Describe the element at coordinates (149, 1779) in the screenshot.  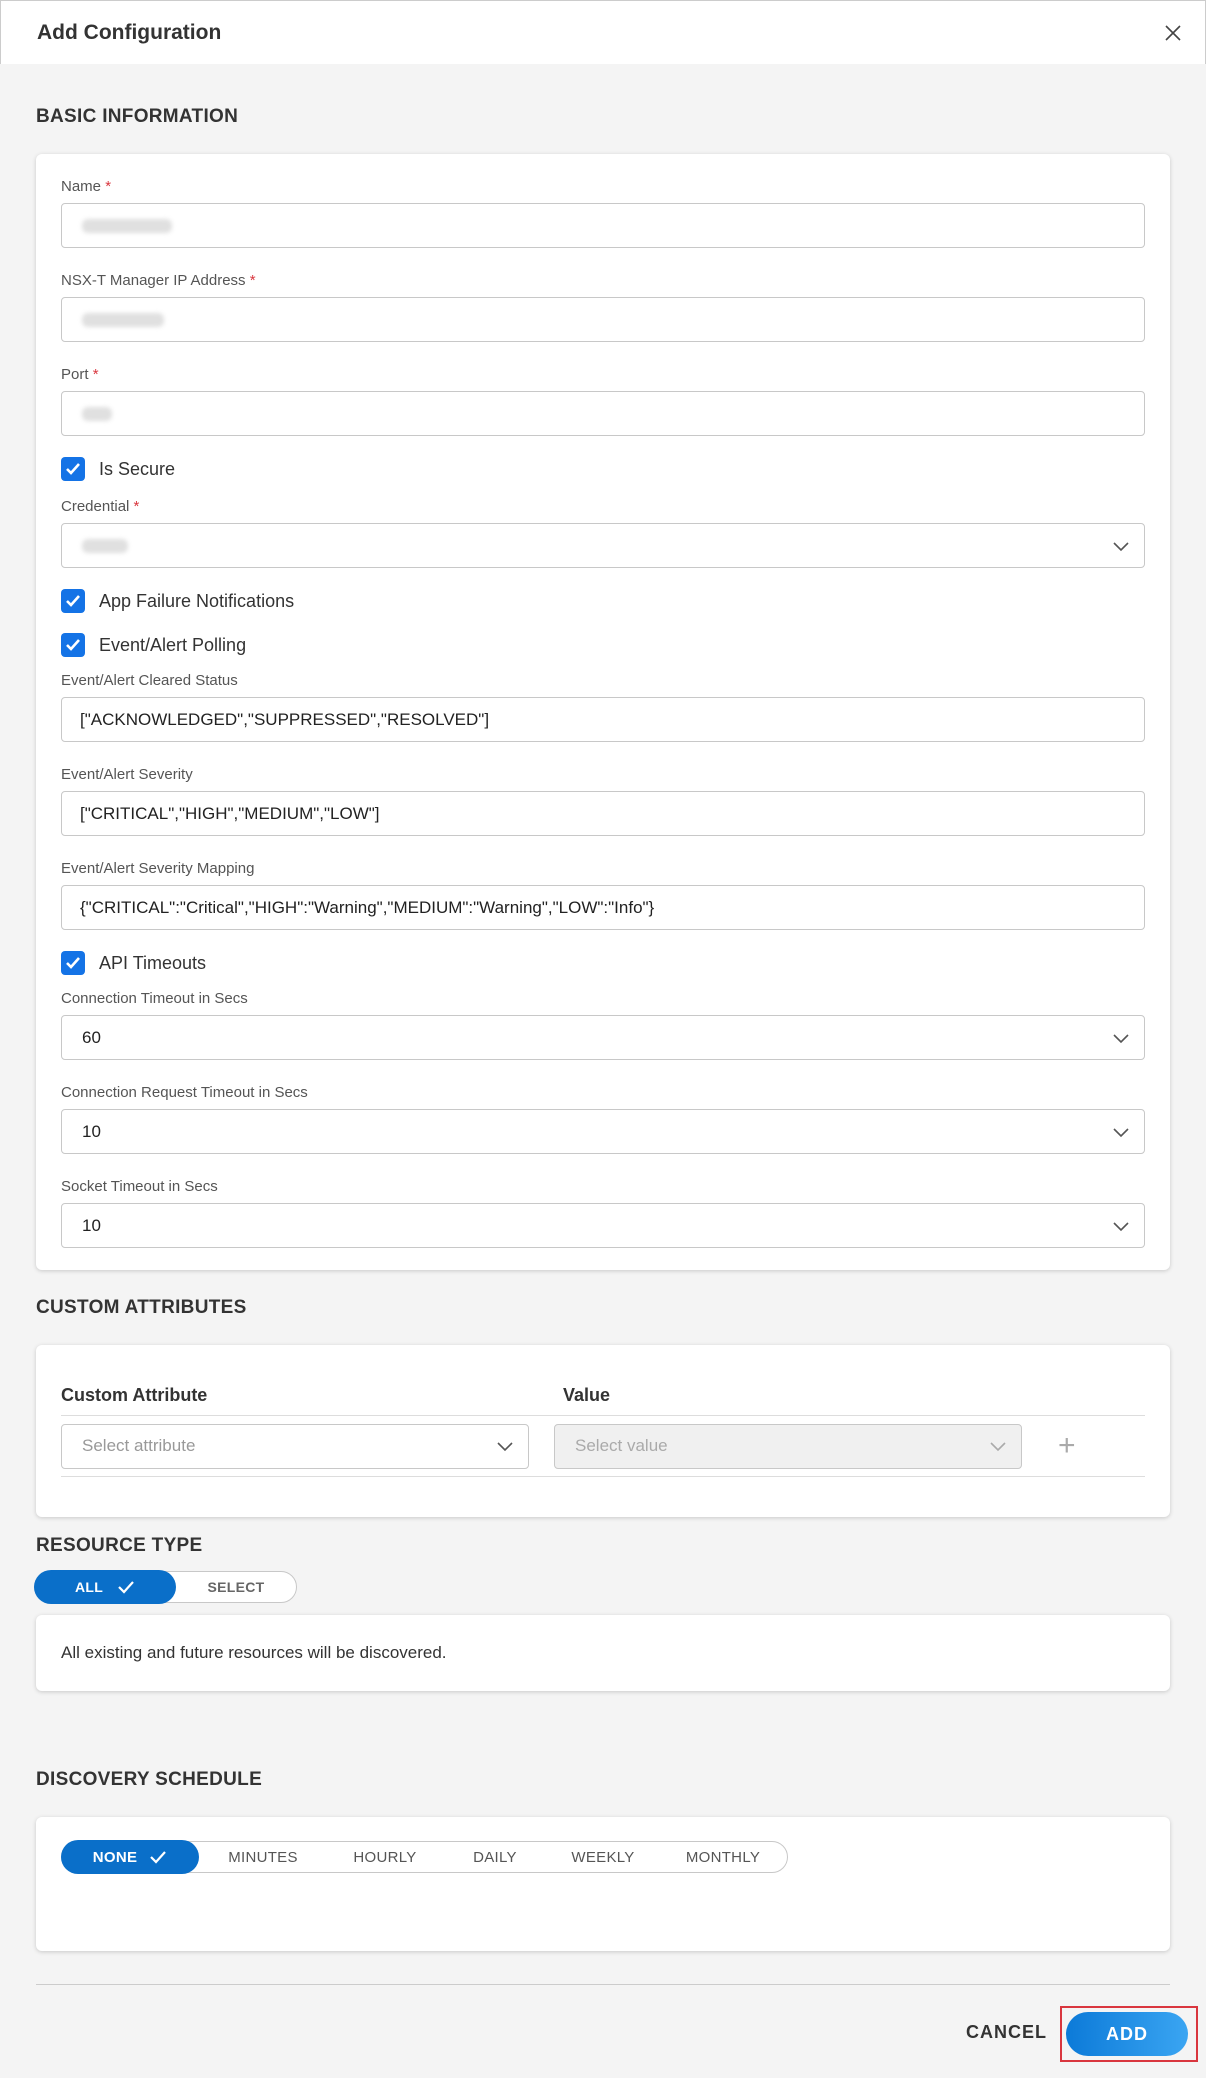
I see `discovery-schedule-title: DISCOVERY SCHEDULE` at that location.